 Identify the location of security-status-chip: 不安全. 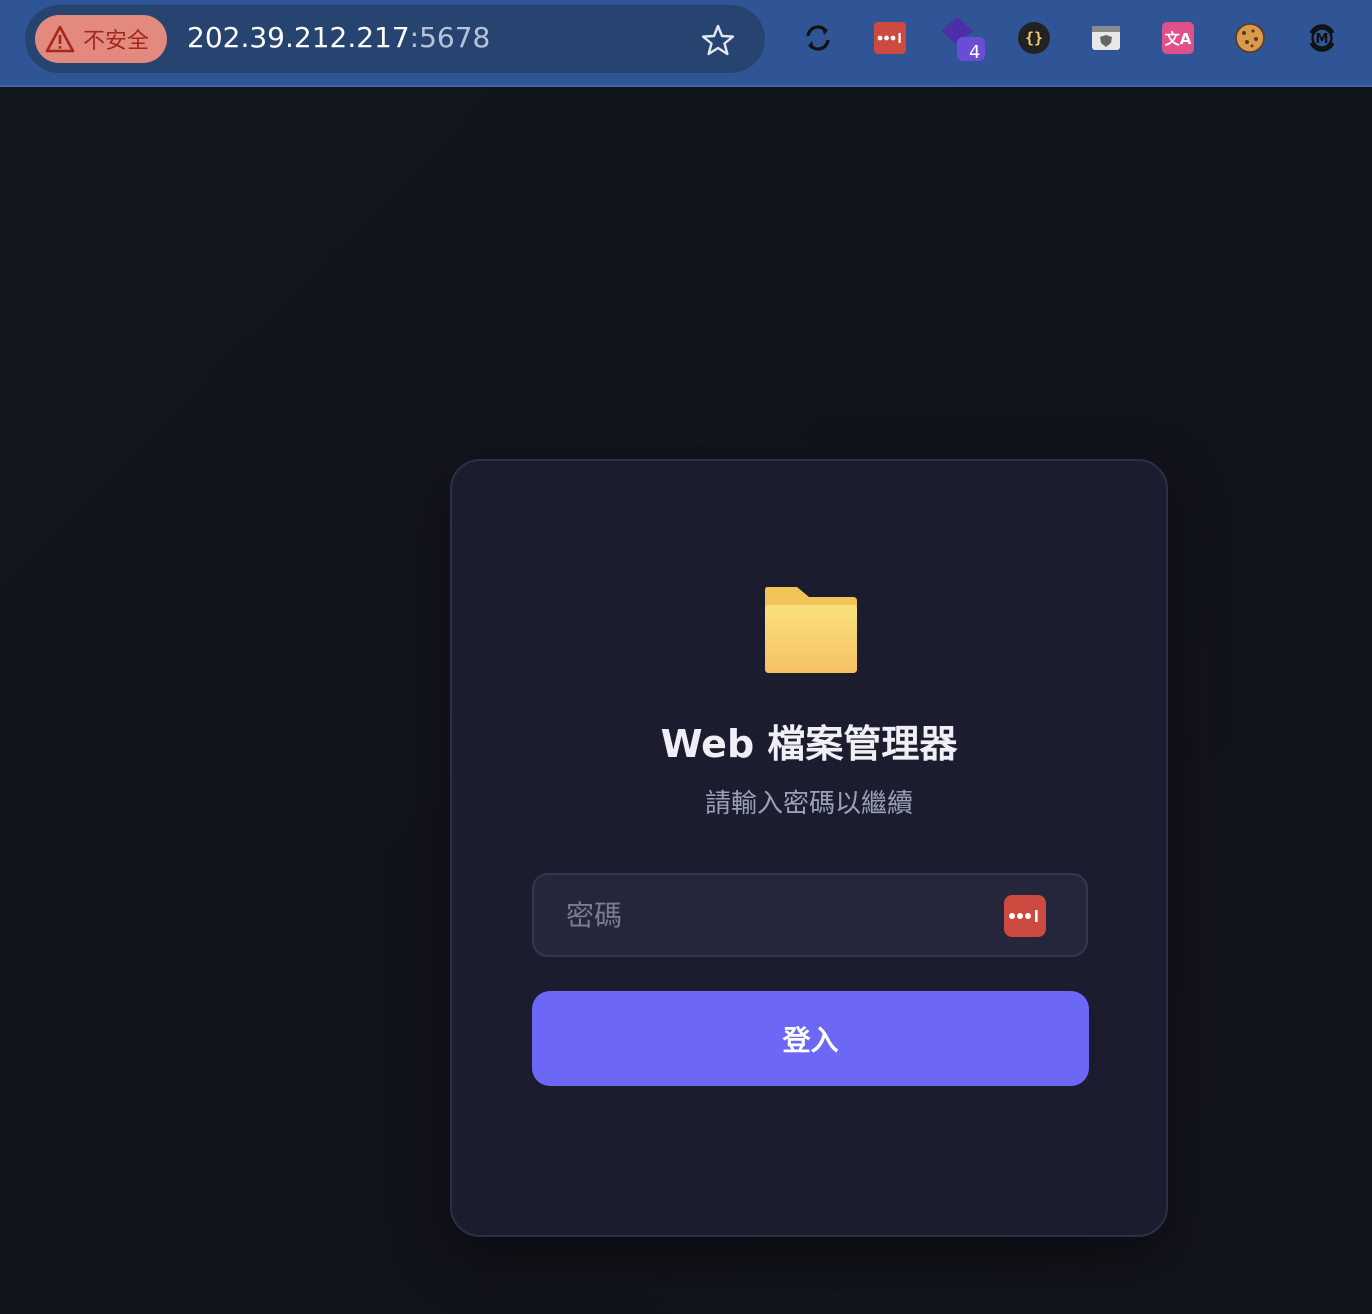
(101, 39).